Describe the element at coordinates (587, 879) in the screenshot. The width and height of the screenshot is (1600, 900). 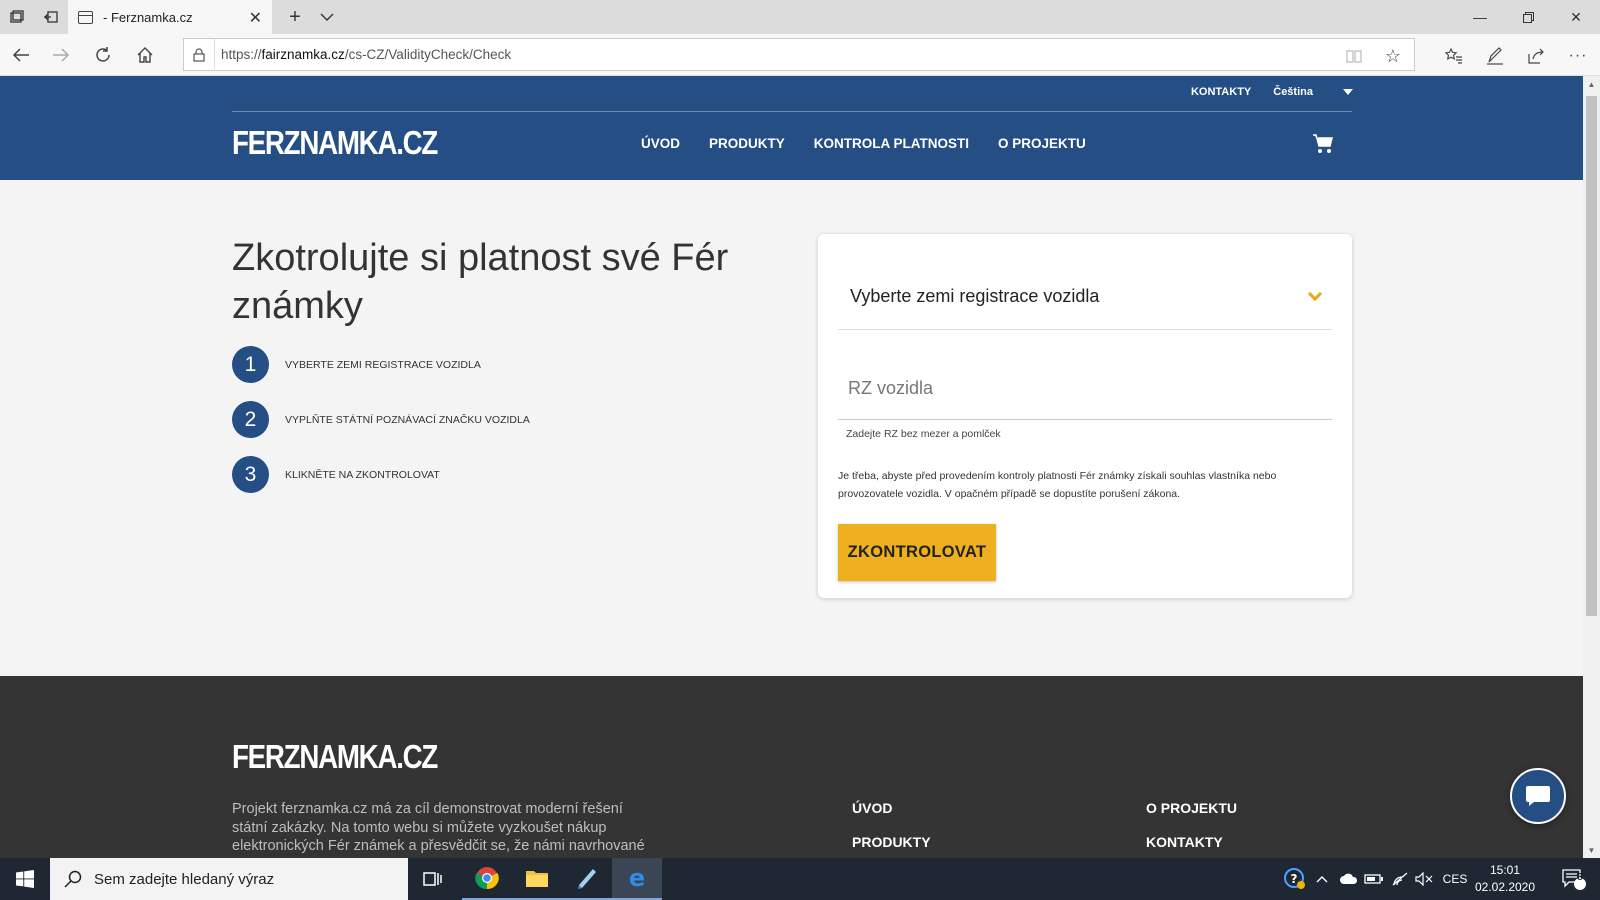
I see `notes-app-icon` at that location.